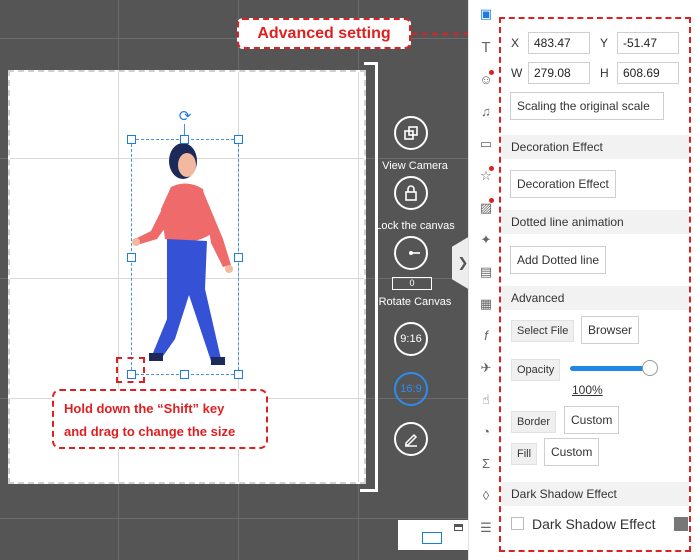 This screenshot has height=560, width=700. I want to click on ratio-9-16-button: 9:16, so click(411, 339).